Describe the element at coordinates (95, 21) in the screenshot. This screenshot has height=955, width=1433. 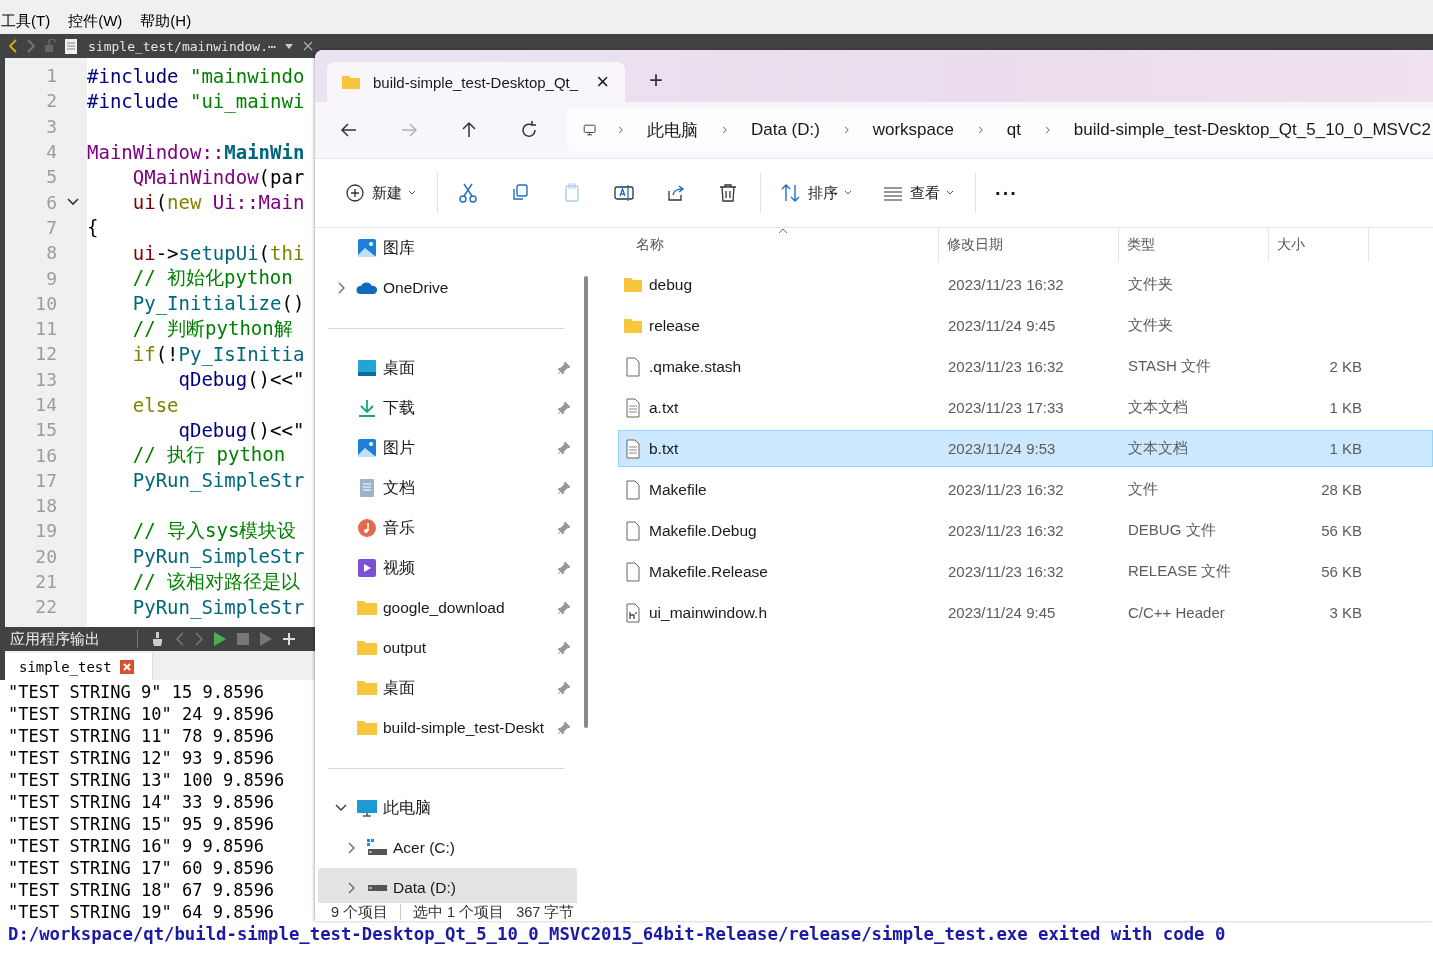
I see `menu-item: 控件(W)` at that location.